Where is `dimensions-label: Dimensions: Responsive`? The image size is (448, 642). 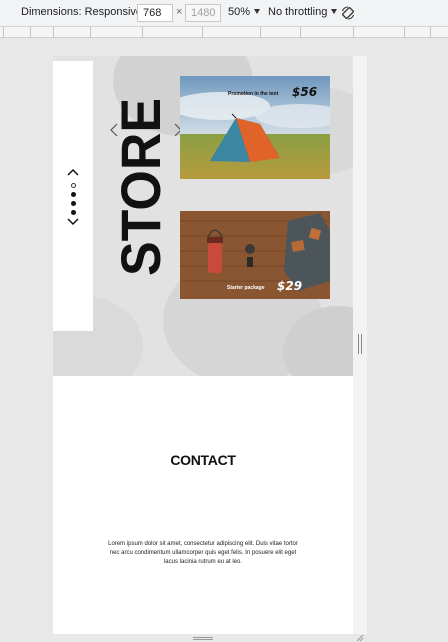 dimensions-label: Dimensions: Responsive is located at coordinates (82, 12).